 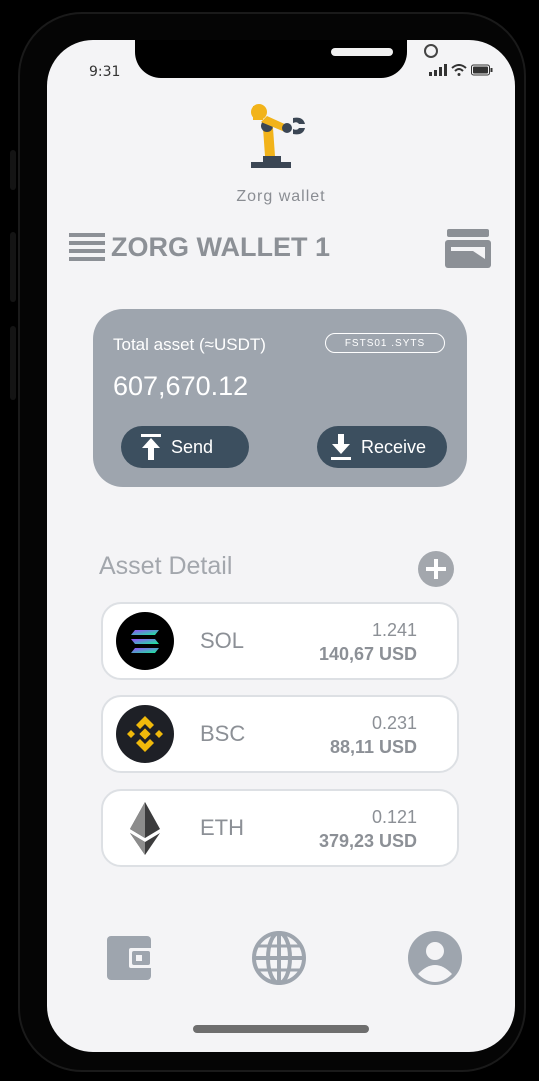 I want to click on asset-amount: 1.241, so click(x=394, y=630).